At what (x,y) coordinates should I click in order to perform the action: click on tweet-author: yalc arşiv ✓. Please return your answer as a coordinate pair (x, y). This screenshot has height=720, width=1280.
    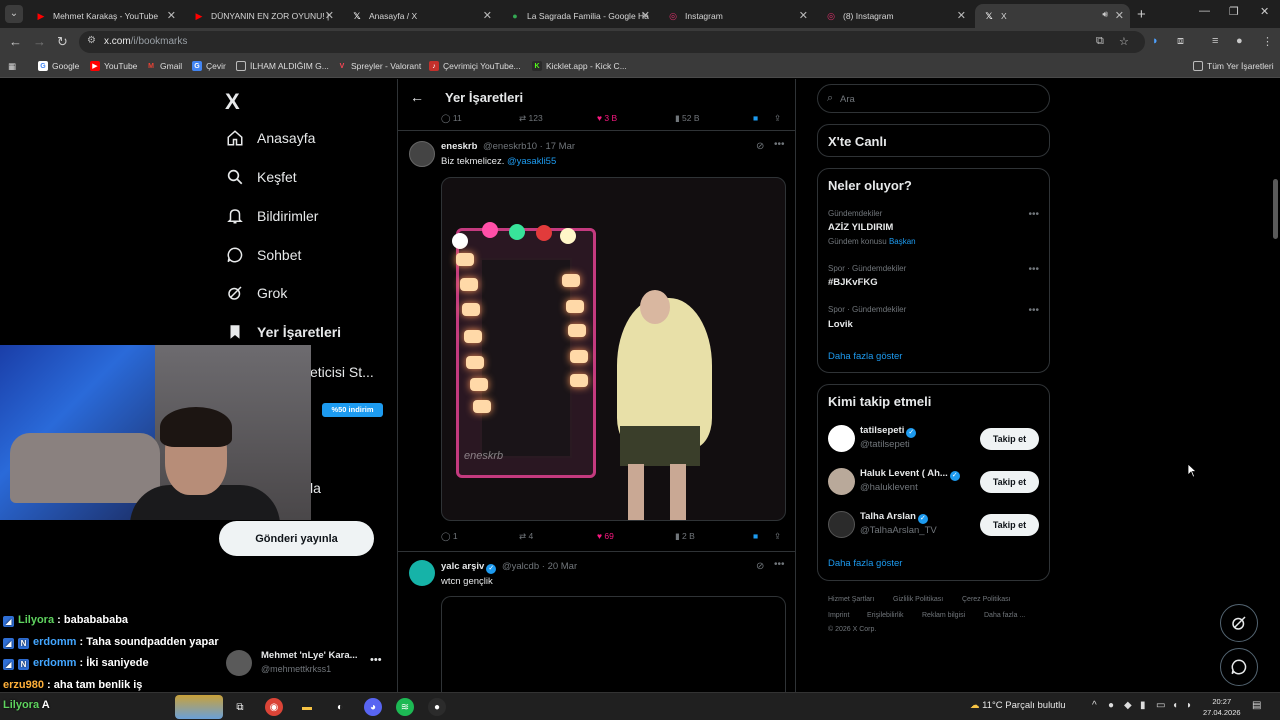
    Looking at the image, I should click on (469, 567).